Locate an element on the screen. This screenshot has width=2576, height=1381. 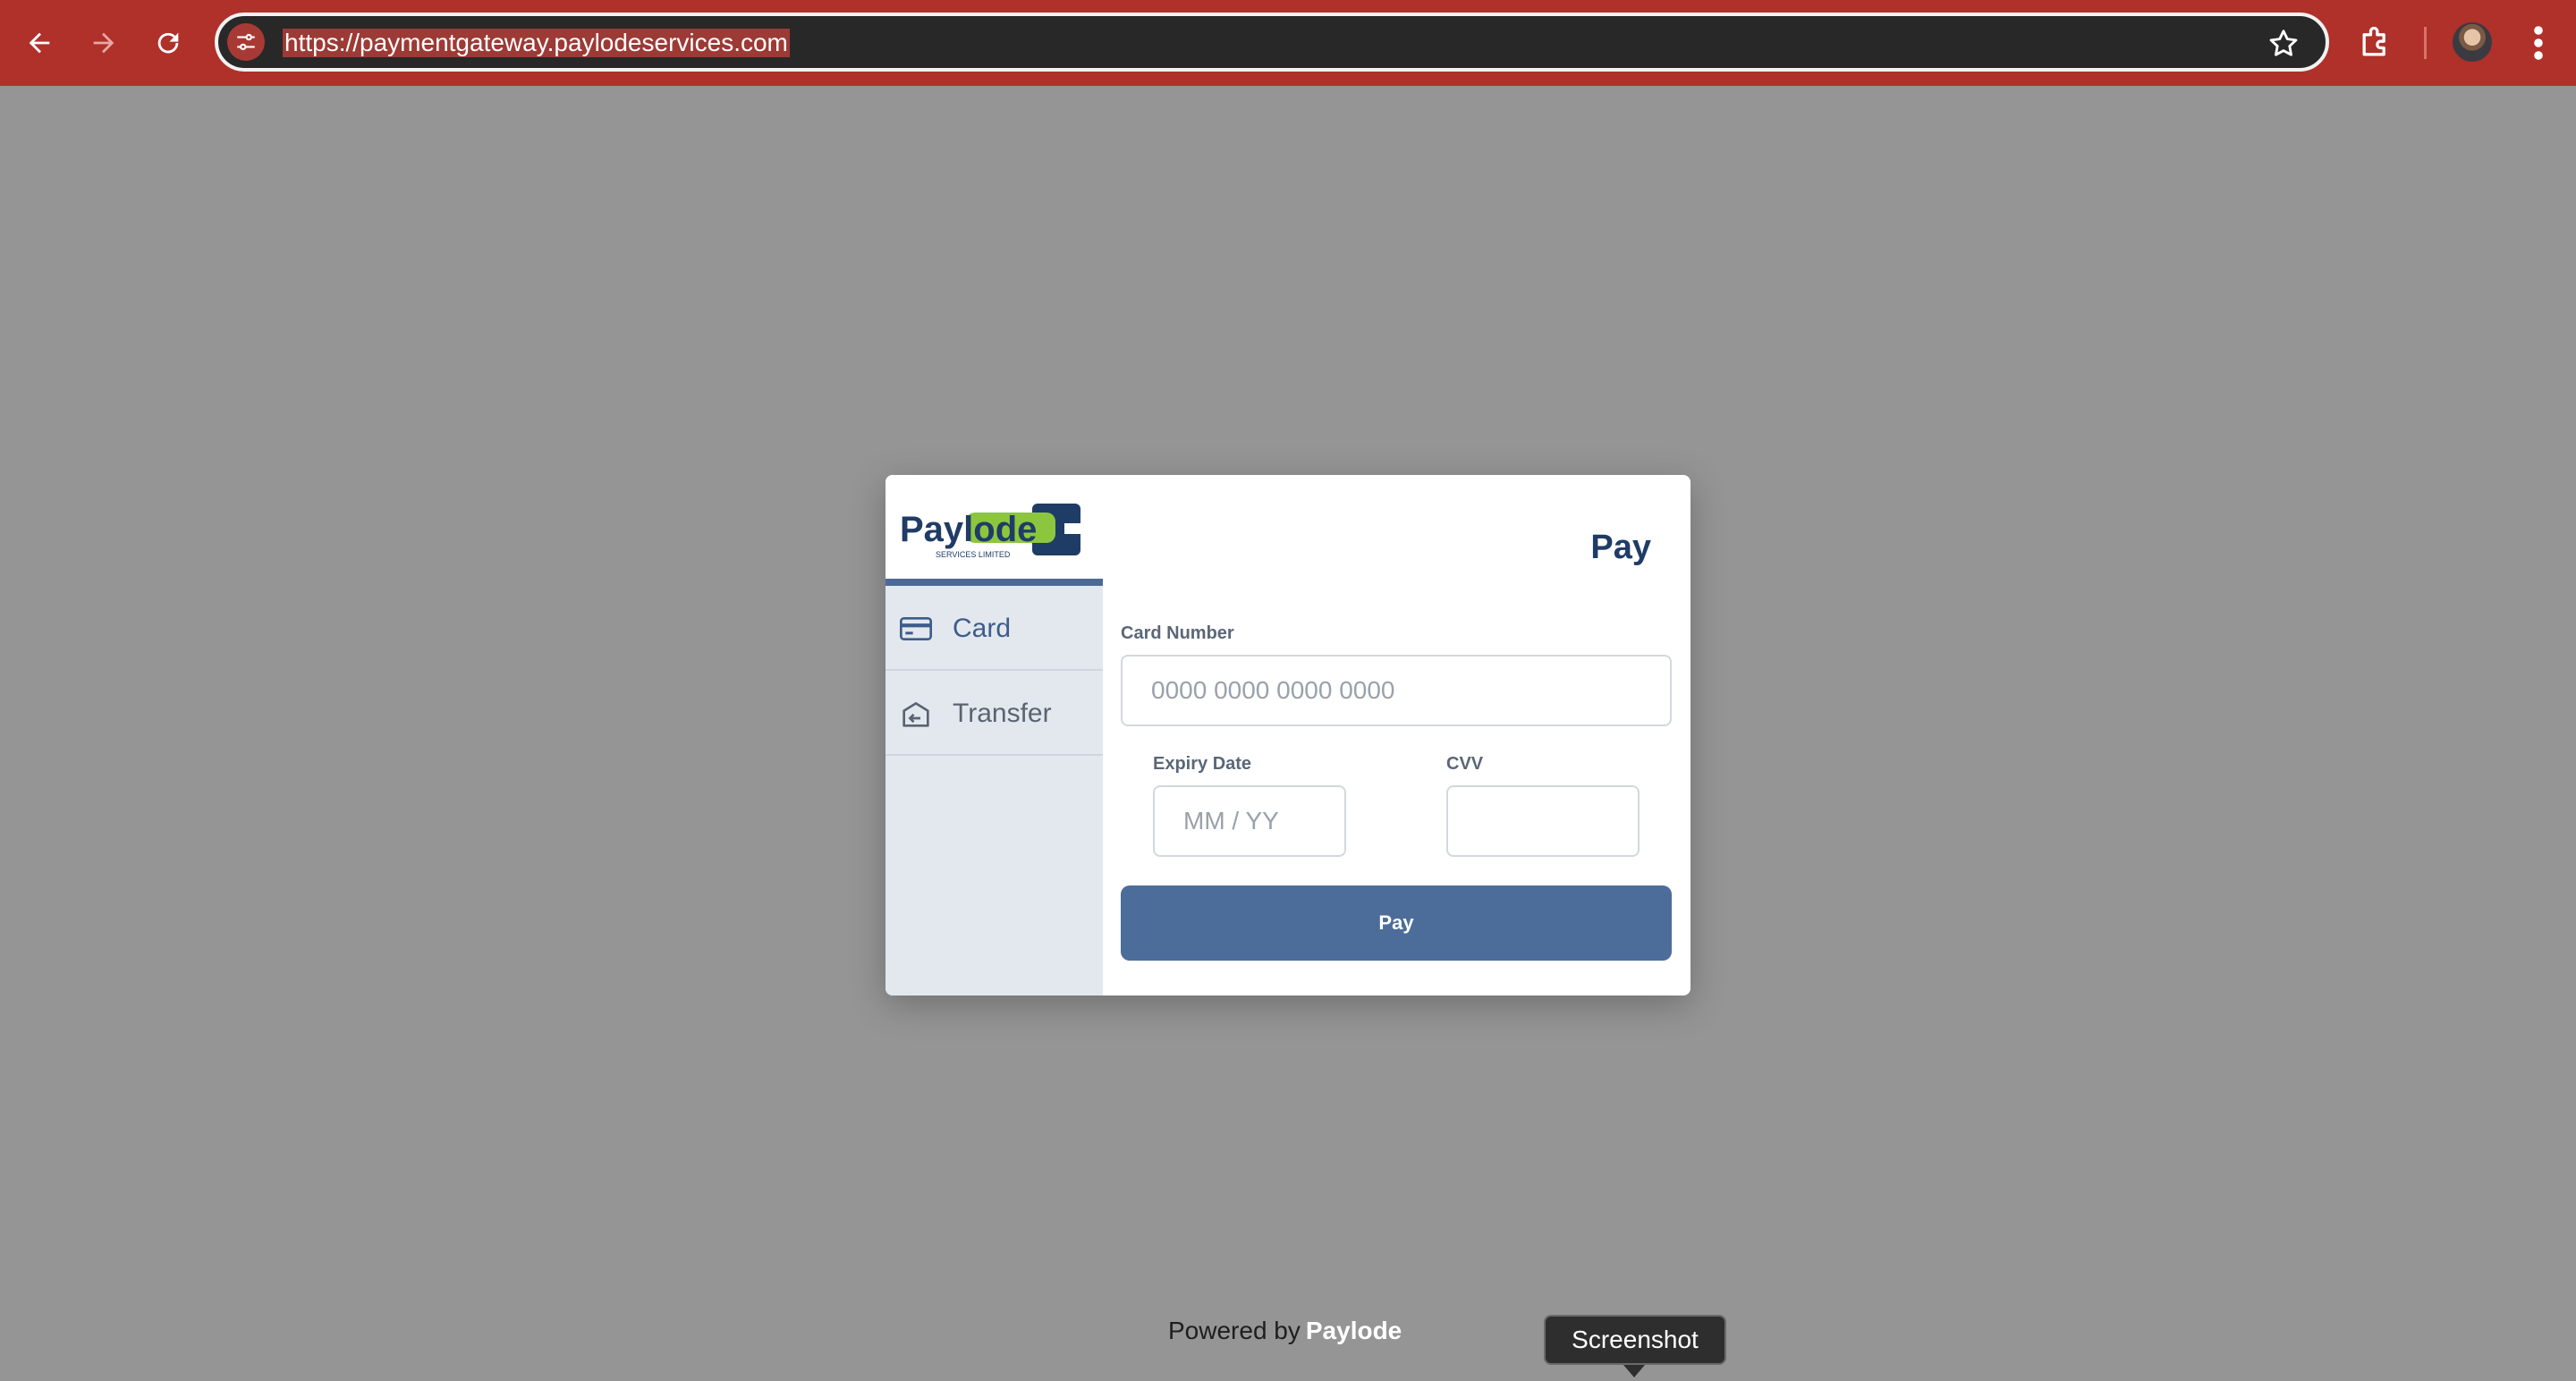
credit-card-icon is located at coordinates (916, 628).